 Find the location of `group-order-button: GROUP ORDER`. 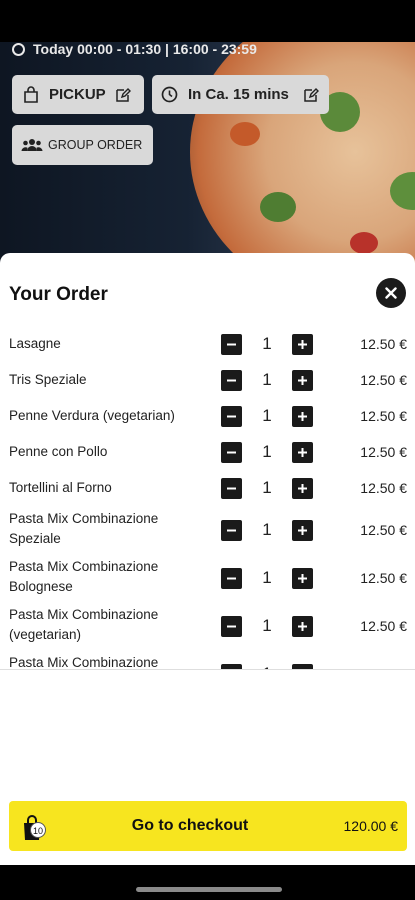

group-order-button: GROUP ORDER is located at coordinates (82, 145).